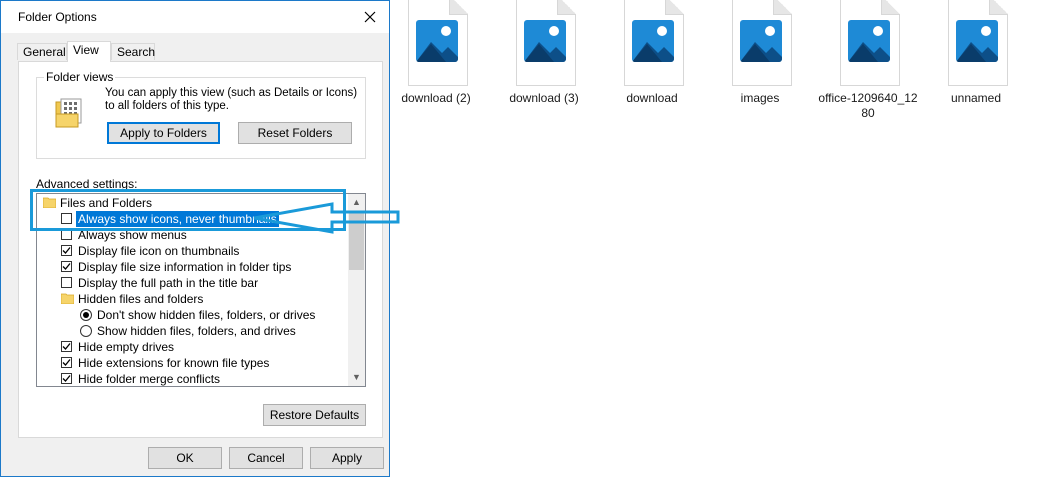 Image resolution: width=1042 pixels, height=478 pixels. Describe the element at coordinates (760, 98) in the screenshot. I see `file-name: images` at that location.